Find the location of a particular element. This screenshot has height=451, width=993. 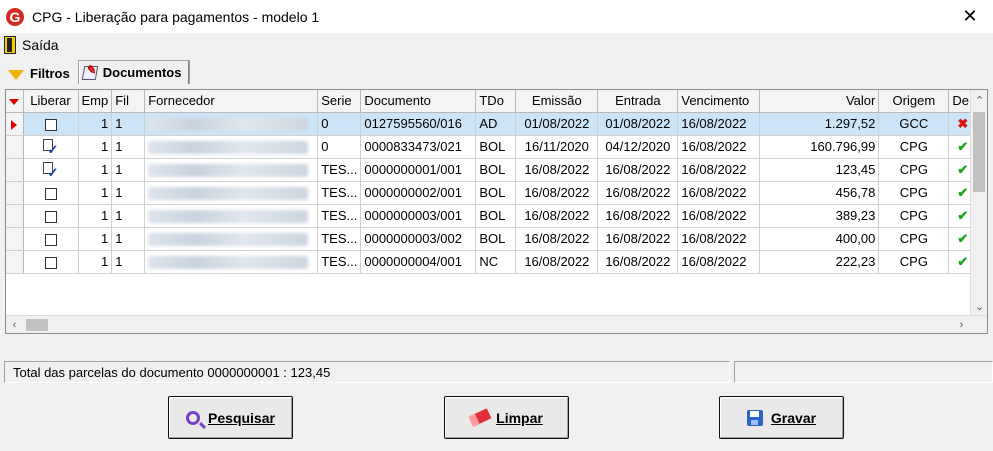

vertical-scrollbar: ⌃ ⌄ is located at coordinates (978, 203).